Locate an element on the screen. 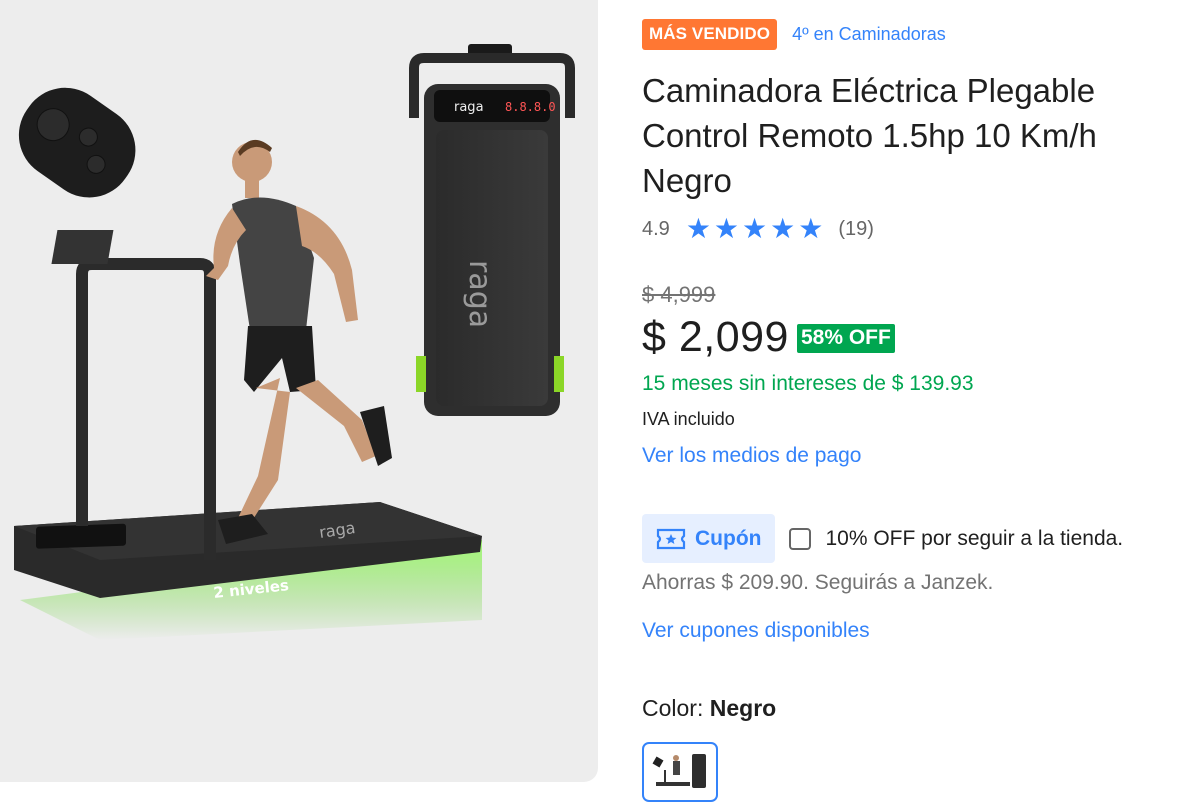 The image size is (1200, 802). coupon-ticket-icon is located at coordinates (671, 539).